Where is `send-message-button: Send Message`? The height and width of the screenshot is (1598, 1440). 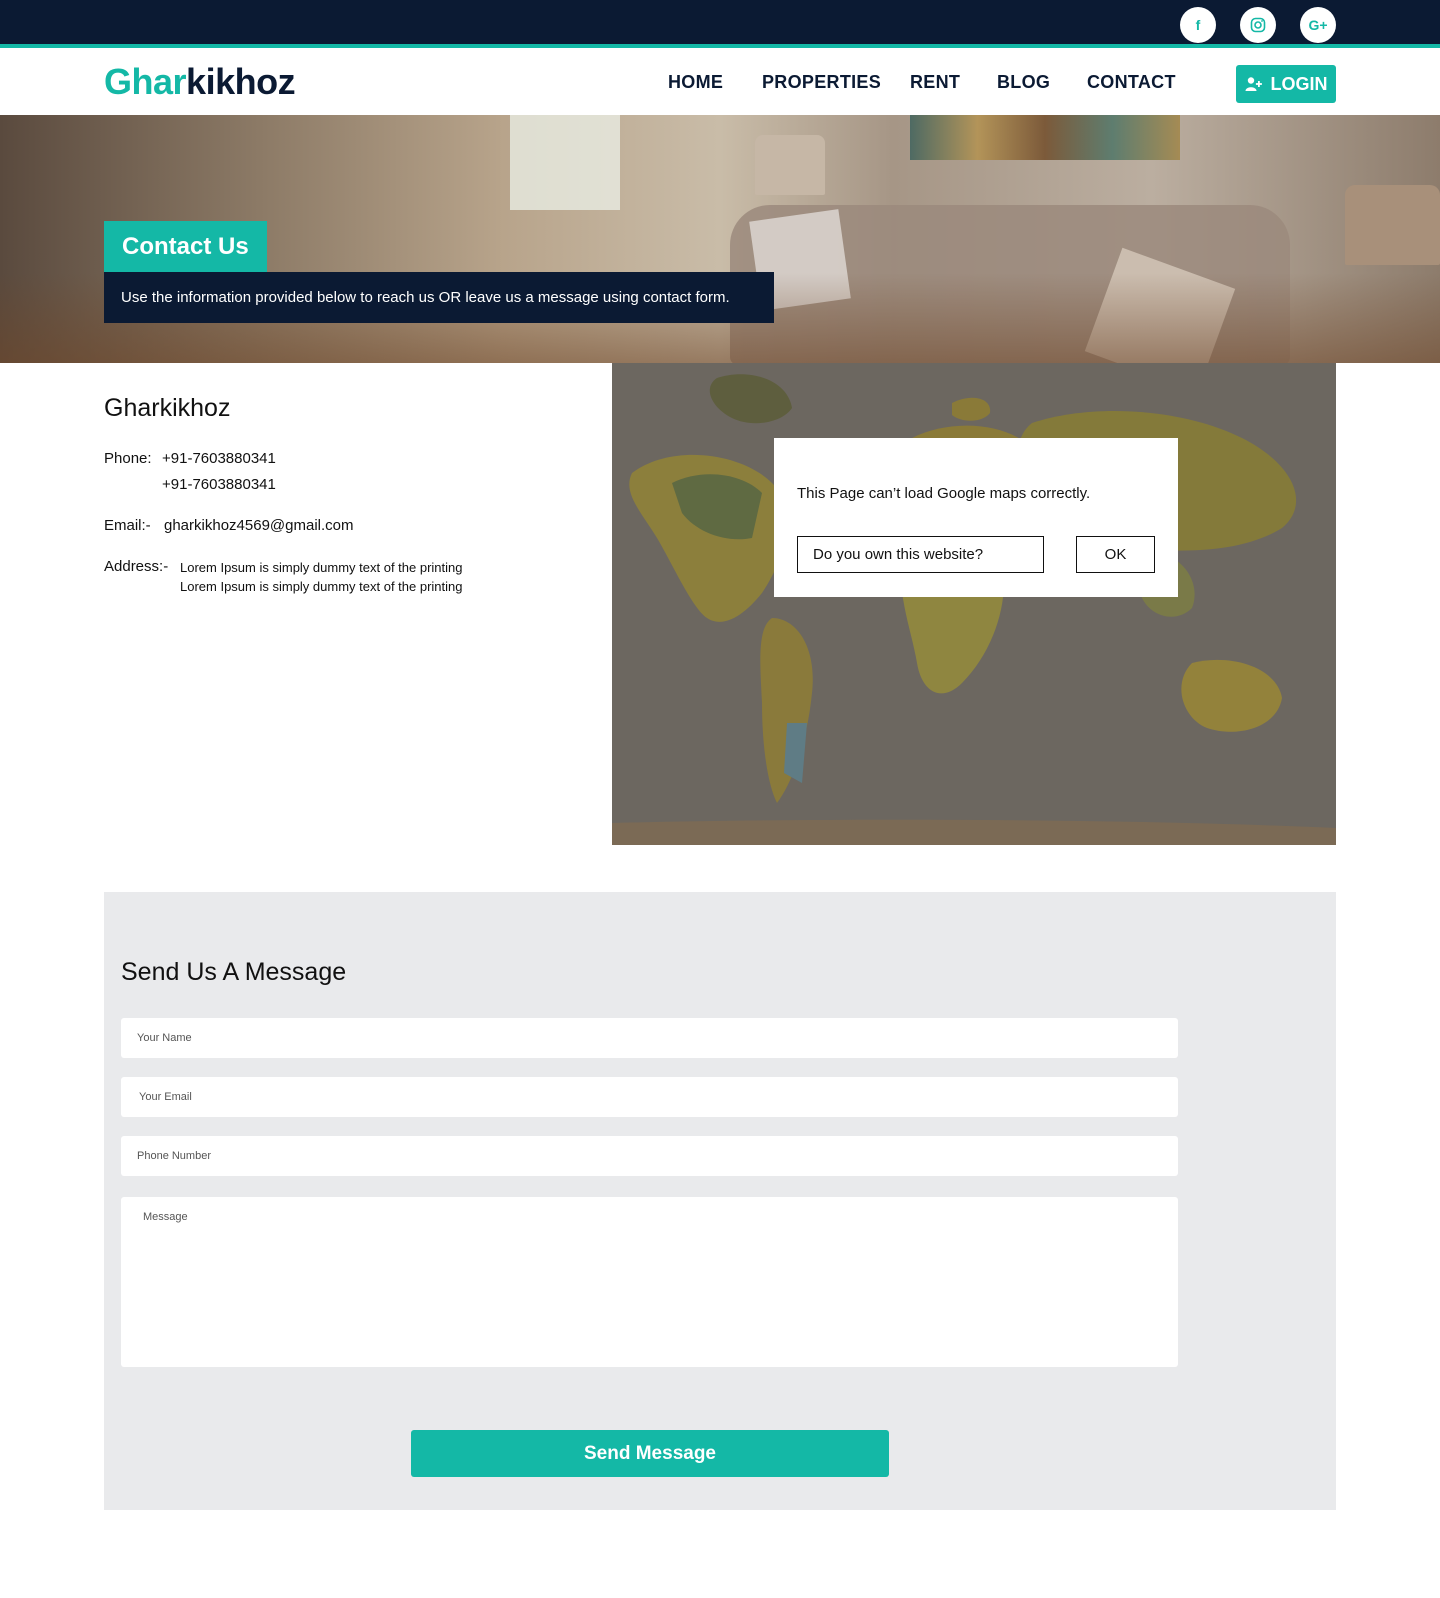
send-message-button: Send Message is located at coordinates (650, 1453).